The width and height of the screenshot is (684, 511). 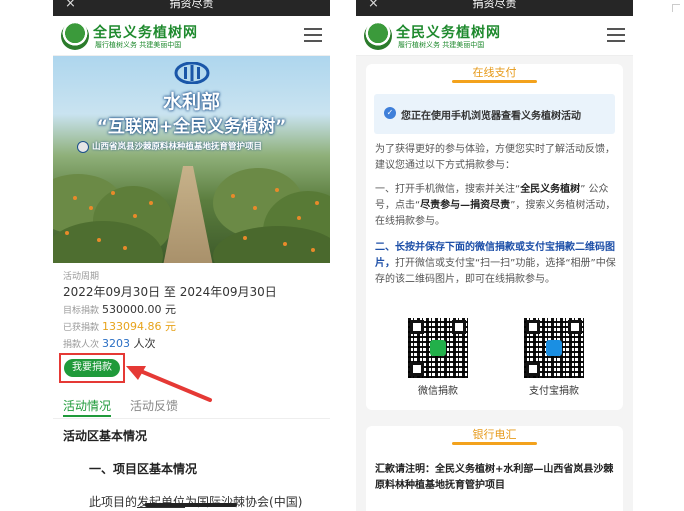 What do you see at coordinates (438, 391) in the screenshot?
I see `wechat-label: 微信捐款` at bounding box center [438, 391].